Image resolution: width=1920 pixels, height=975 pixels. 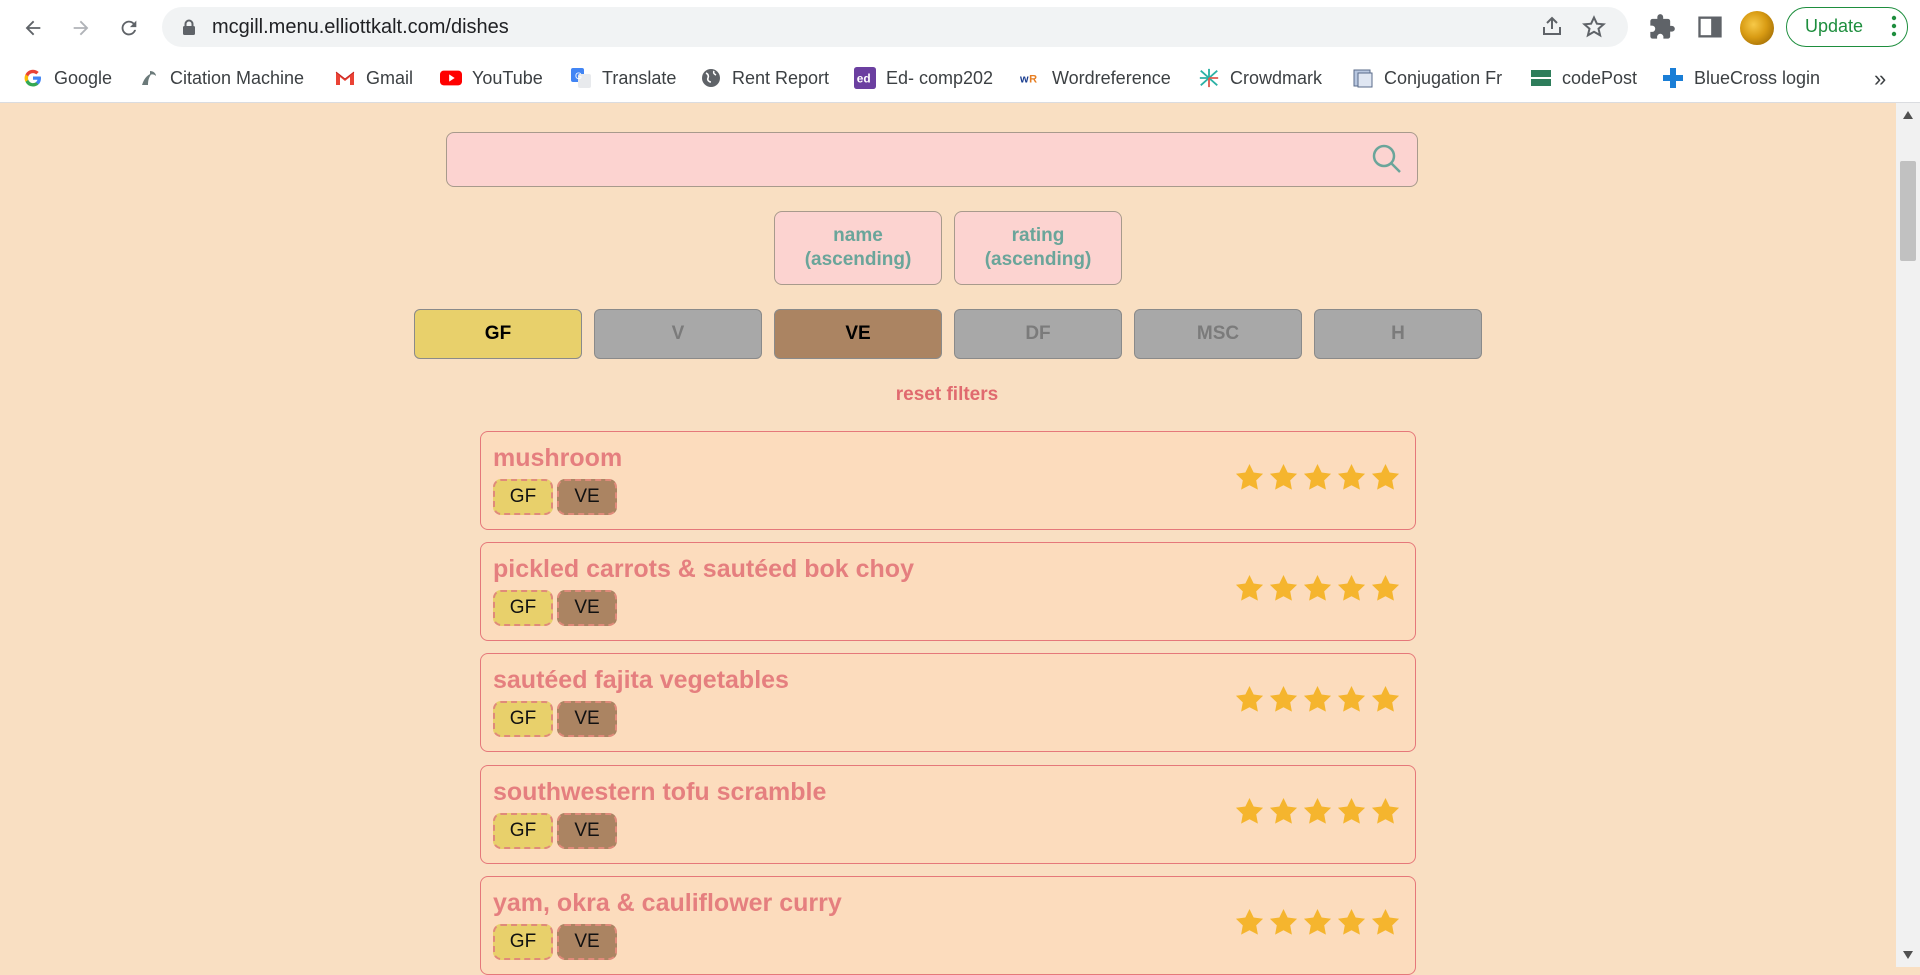 What do you see at coordinates (948, 480) in the screenshot?
I see `dish-card: mushroom GF VE` at bounding box center [948, 480].